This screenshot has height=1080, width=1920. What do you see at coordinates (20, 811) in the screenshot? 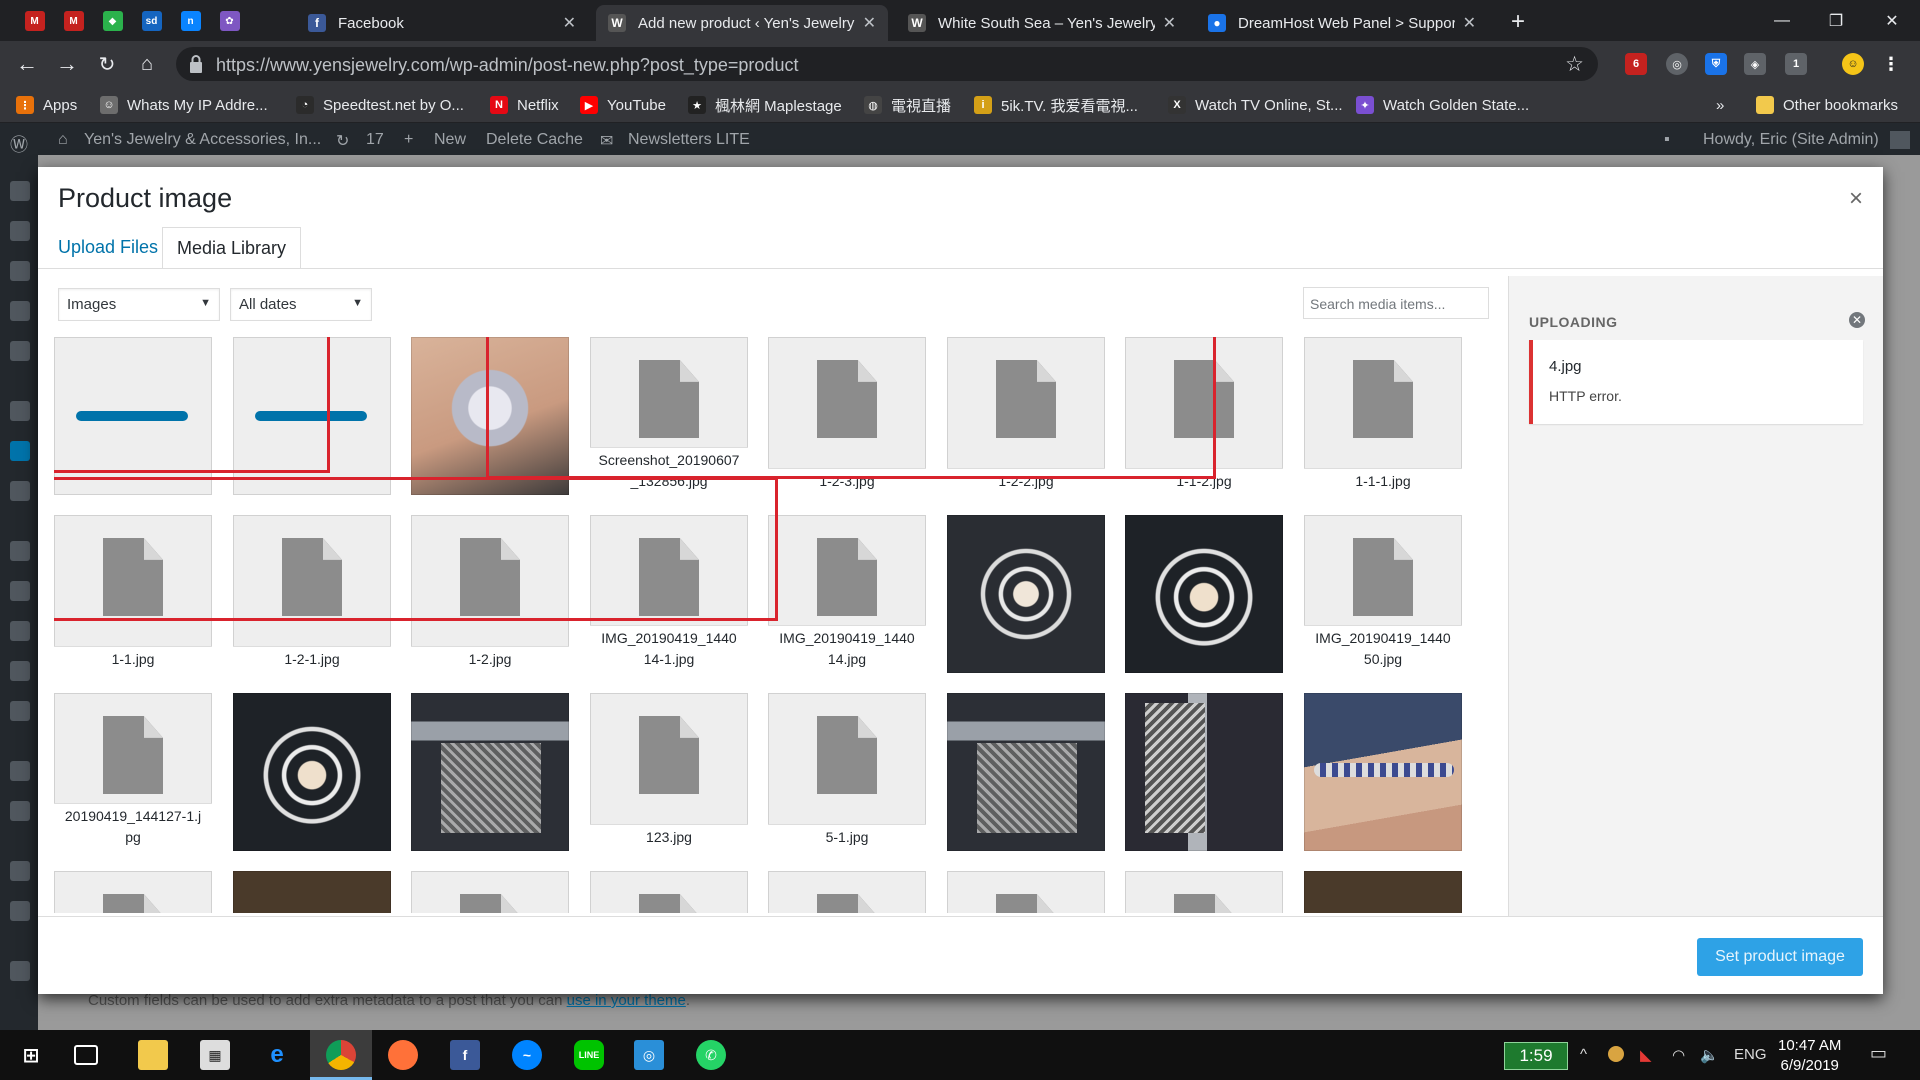
I see `extra-menu-icon` at bounding box center [20, 811].